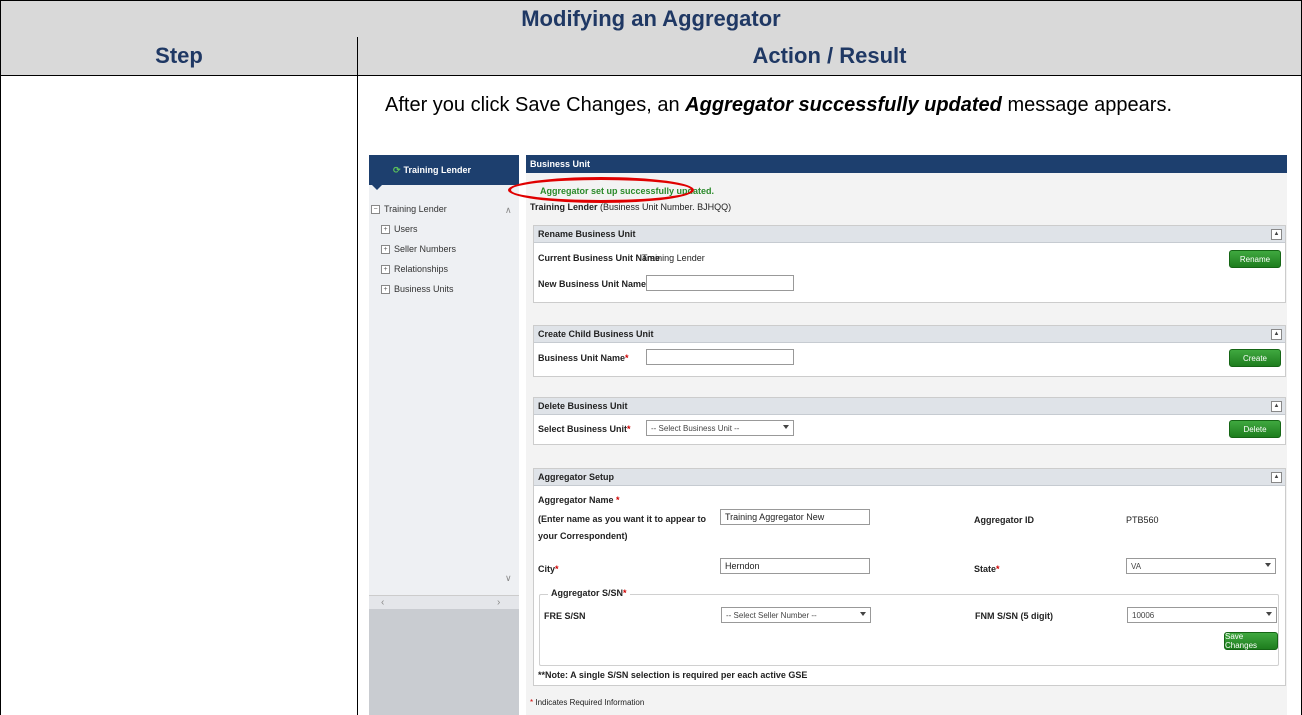 The width and height of the screenshot is (1302, 715). What do you see at coordinates (413, 289) in the screenshot?
I see `tree-item-business-units: + Business Units` at bounding box center [413, 289].